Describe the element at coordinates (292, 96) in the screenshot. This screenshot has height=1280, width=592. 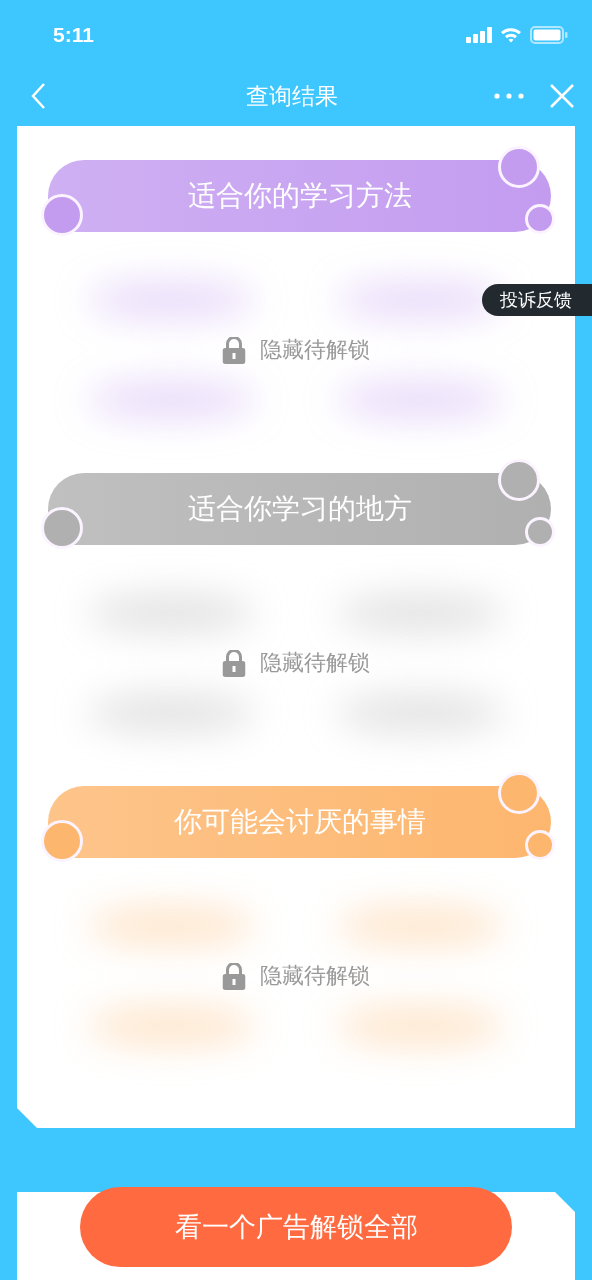
I see `page-title: 查询结果` at that location.